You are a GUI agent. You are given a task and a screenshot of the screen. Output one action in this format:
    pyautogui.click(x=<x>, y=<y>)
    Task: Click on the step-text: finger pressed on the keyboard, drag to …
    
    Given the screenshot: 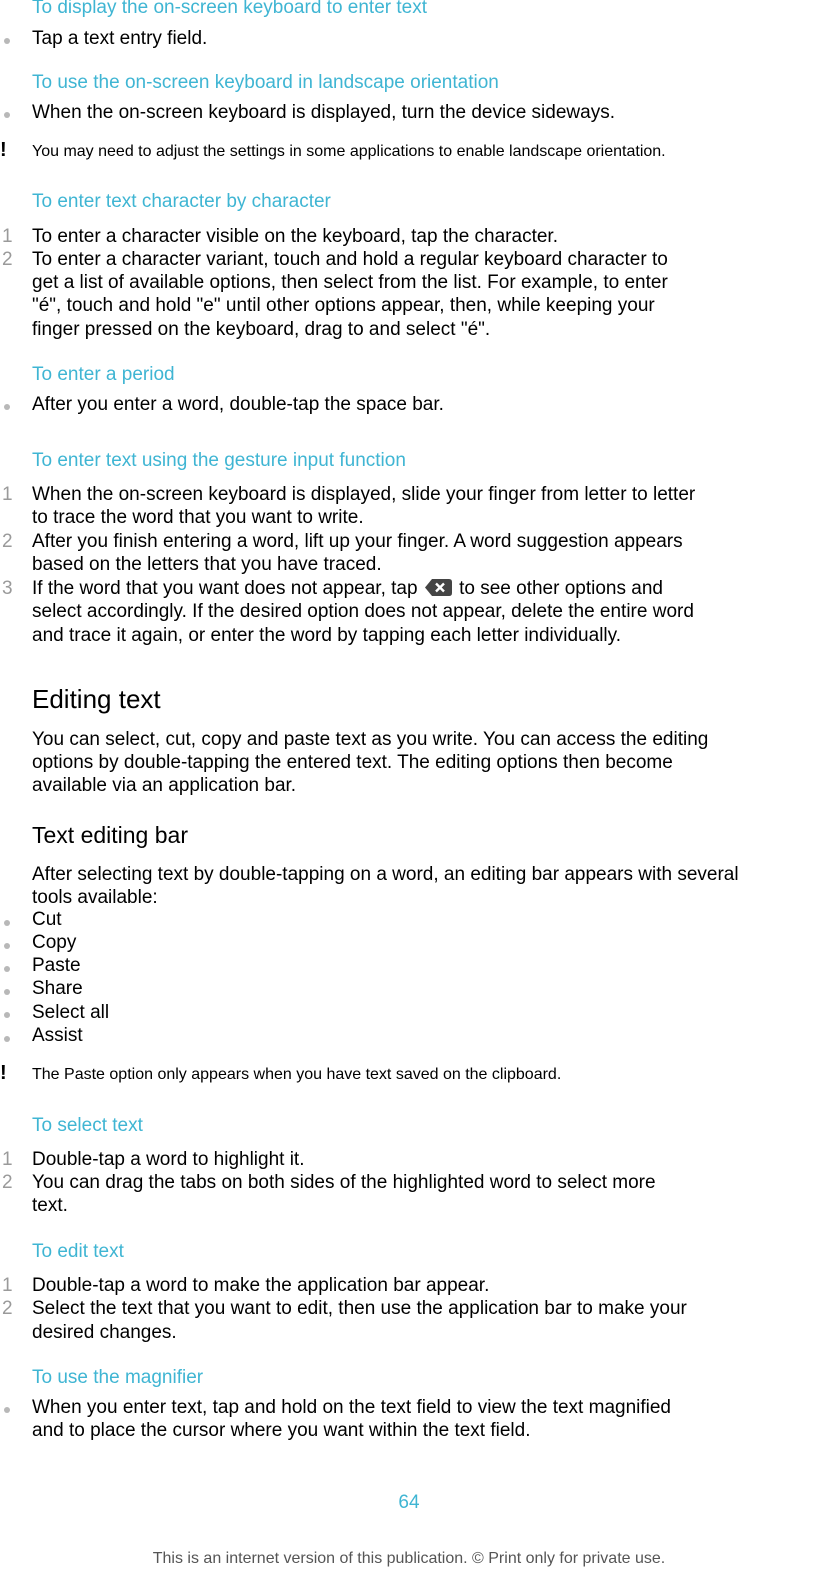 What is the action you would take?
    pyautogui.click(x=261, y=329)
    